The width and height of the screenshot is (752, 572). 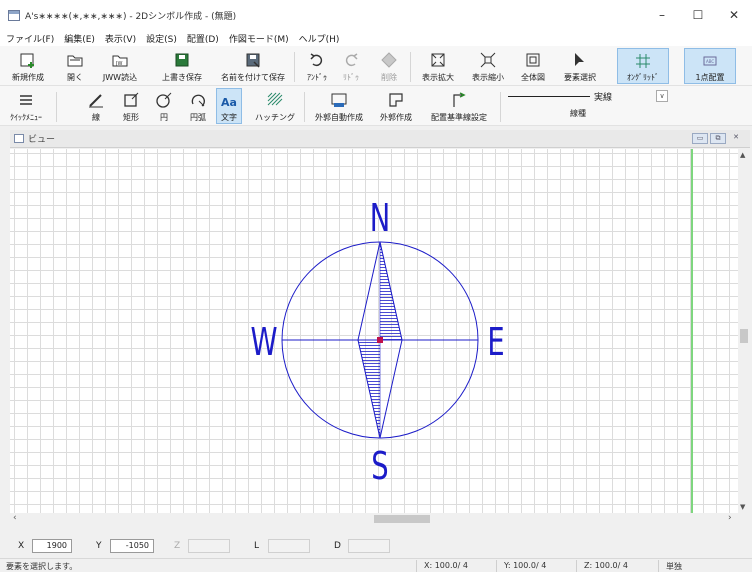 What do you see at coordinates (52, 546) in the screenshot?
I see `x-coord-field: 1900` at bounding box center [52, 546].